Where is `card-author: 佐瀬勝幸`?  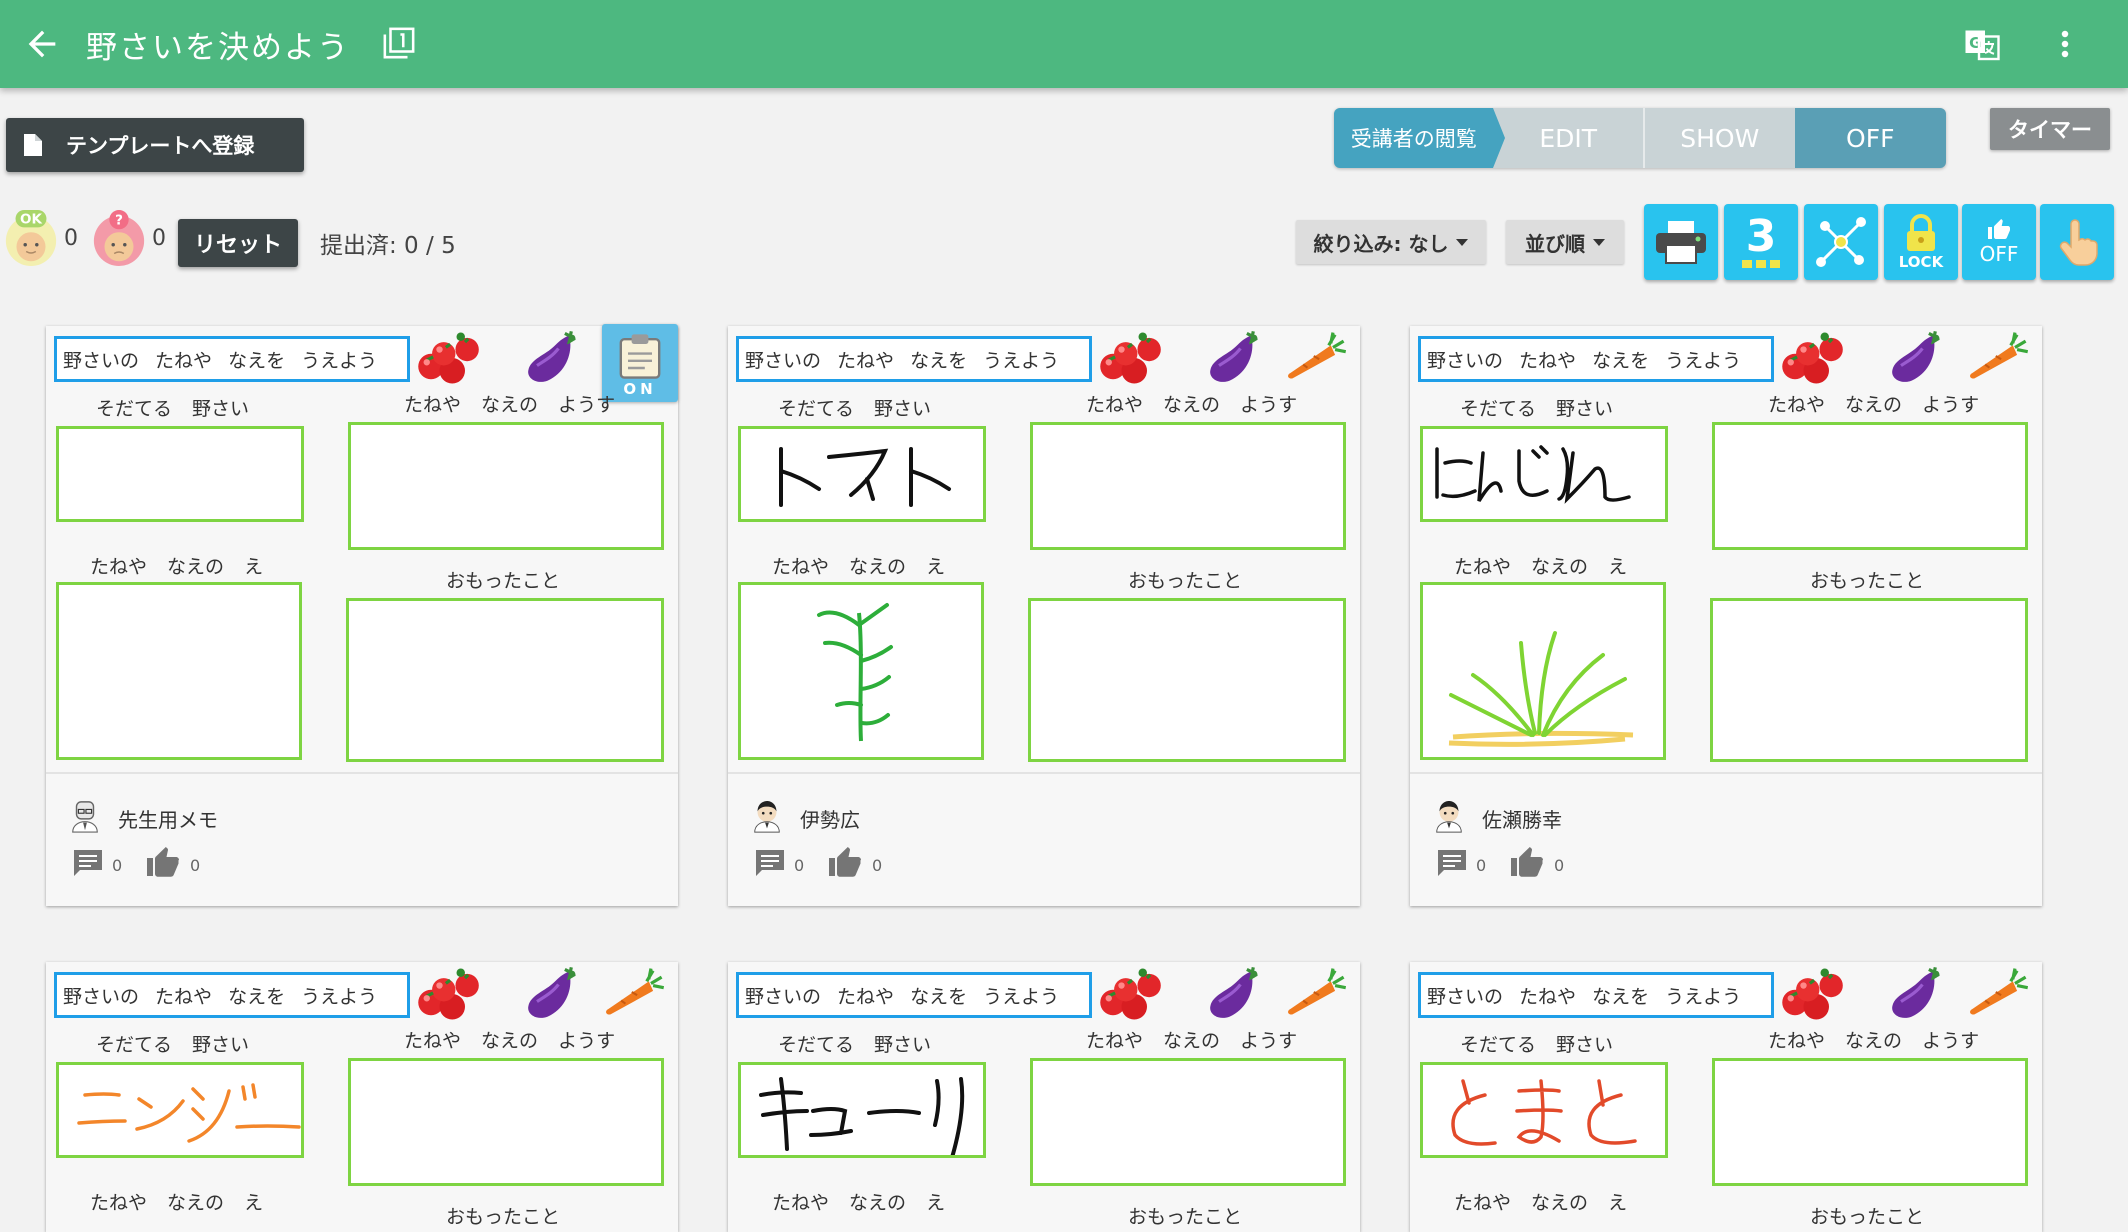
card-author: 佐瀬勝幸 is located at coordinates (1522, 820).